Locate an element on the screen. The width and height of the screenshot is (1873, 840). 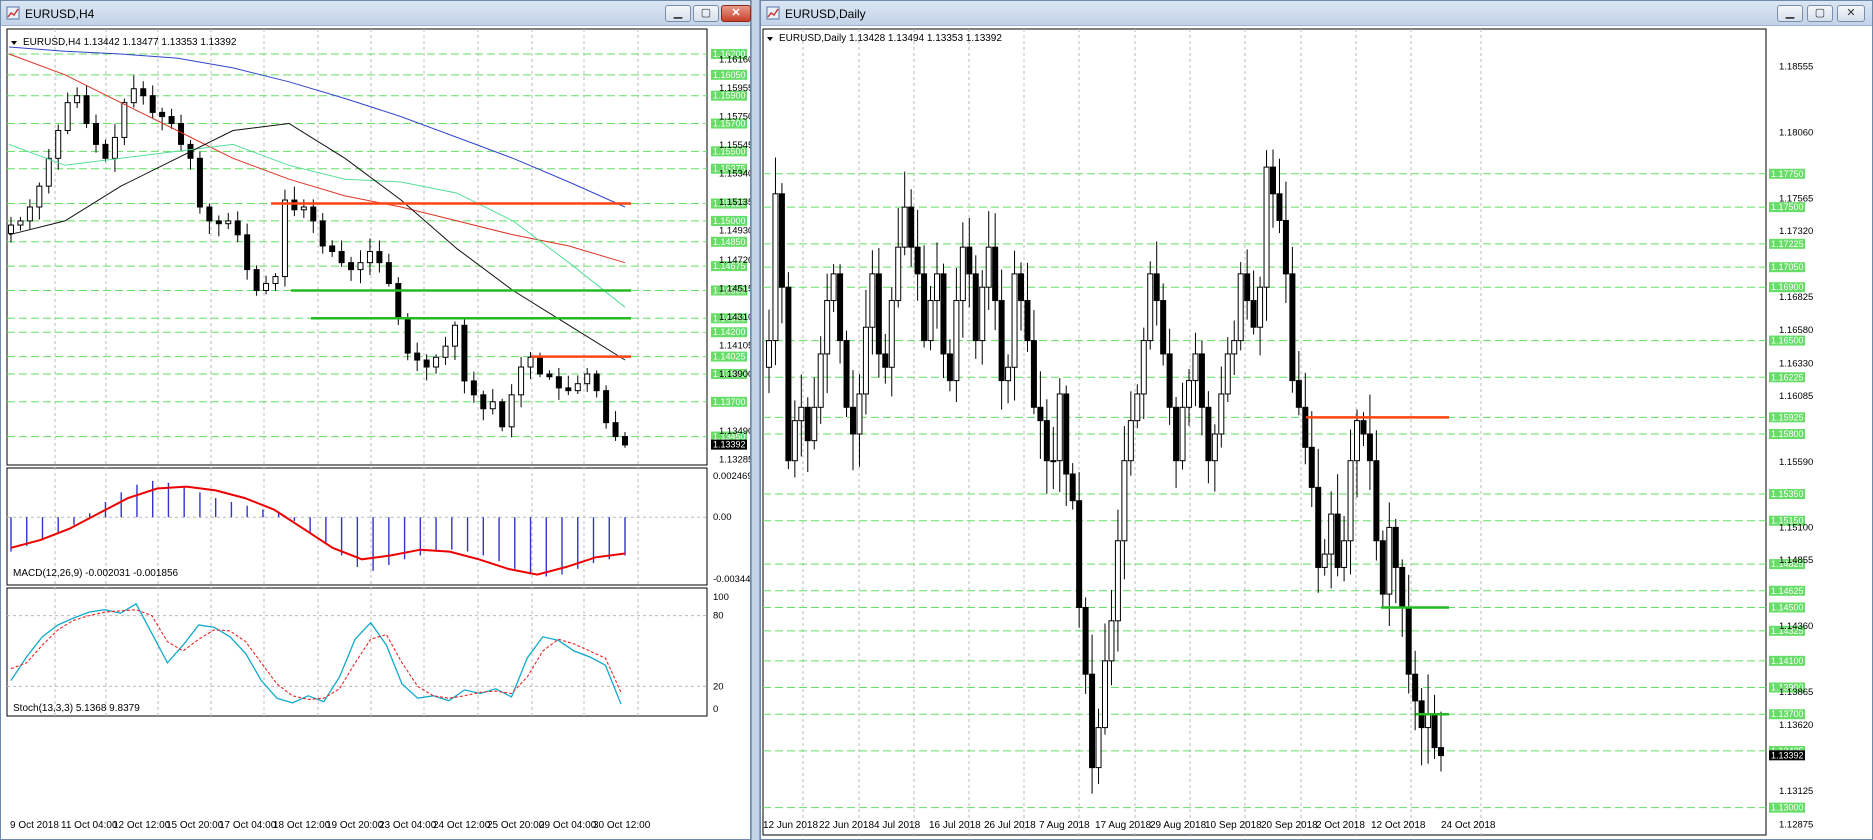
price-axis-label: 1.15590 is located at coordinates (1796, 462).